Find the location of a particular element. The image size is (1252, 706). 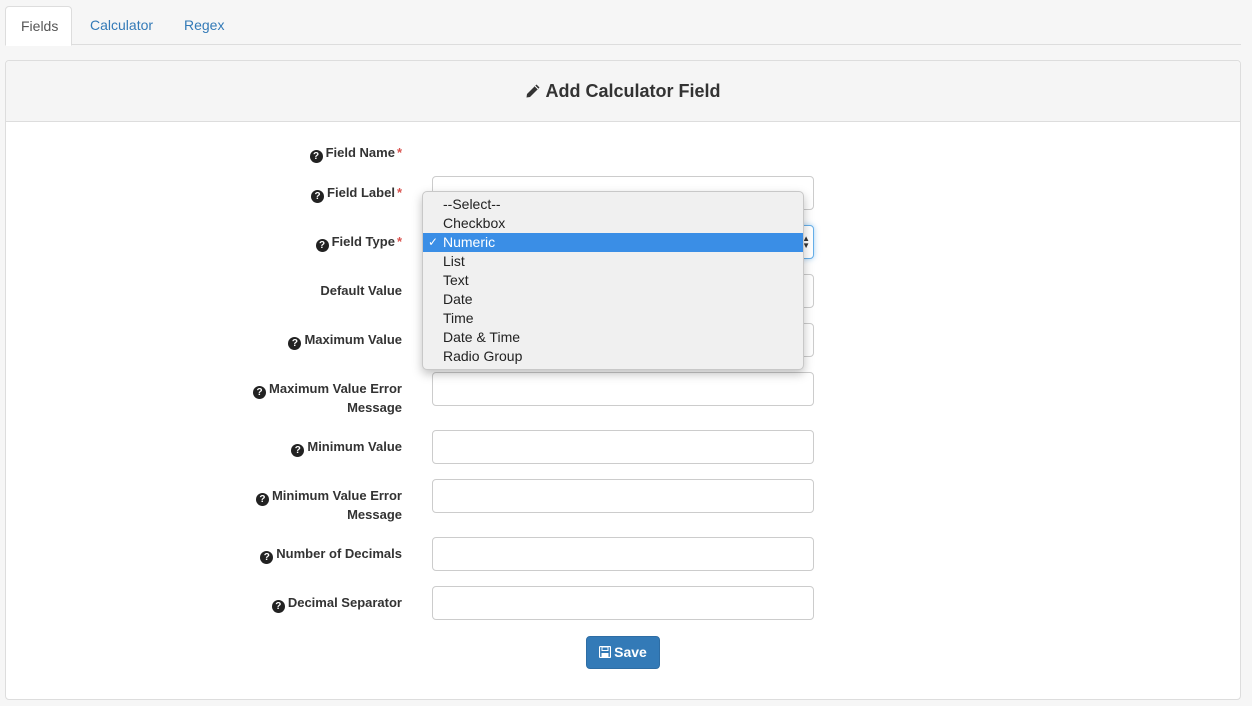

minimum-value-input is located at coordinates (623, 447).